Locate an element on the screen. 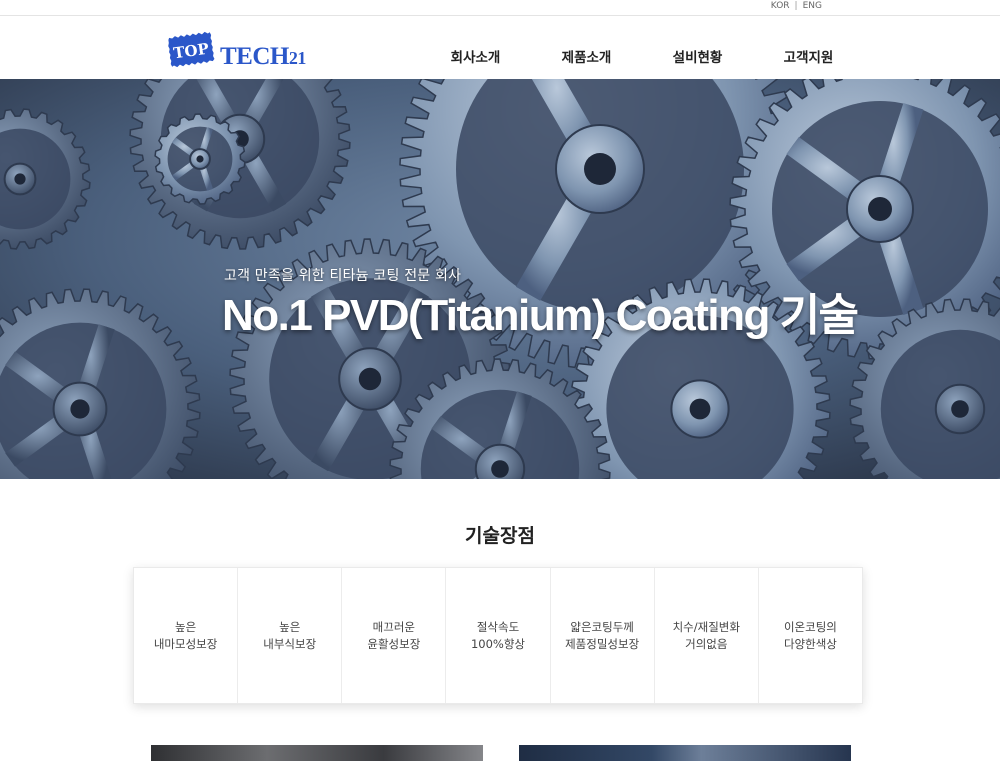 The image size is (1000, 761). site-header: TOP TECH21 회사소개 제품소개 설비현황 고객지원 is located at coordinates (500, 47).